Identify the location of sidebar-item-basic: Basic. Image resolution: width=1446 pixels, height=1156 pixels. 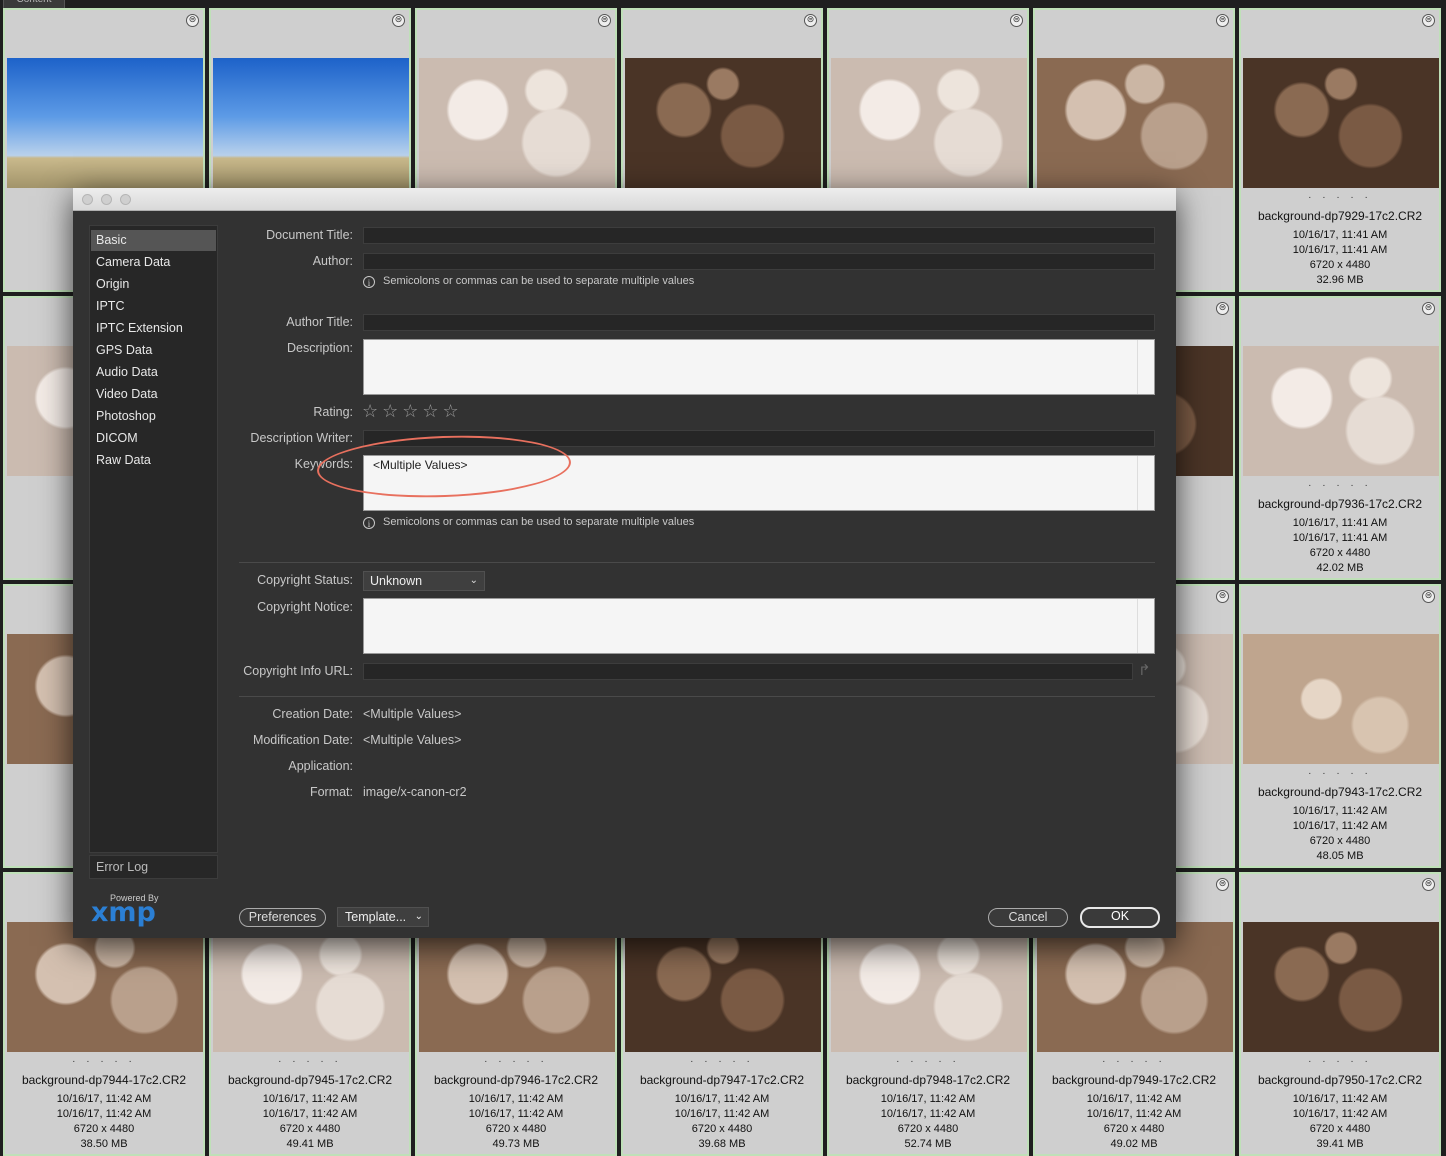
(153, 240).